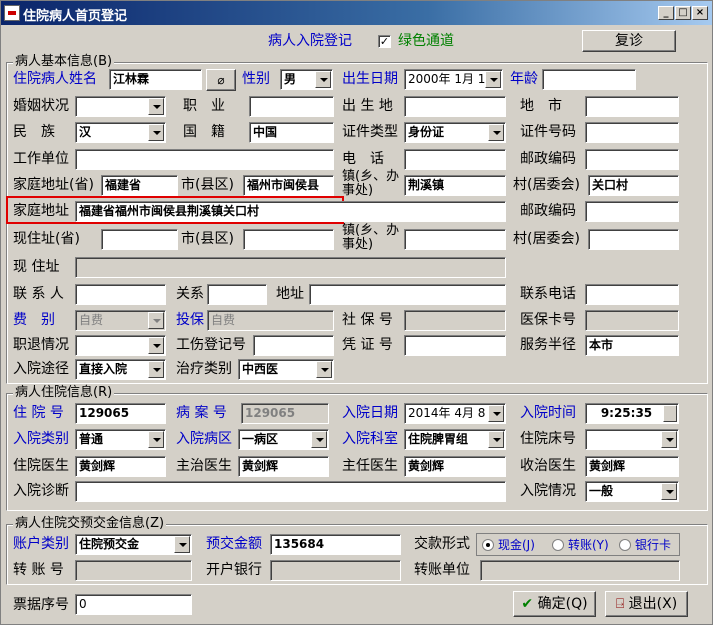 This screenshot has width=713, height=625. Describe the element at coordinates (133, 544) in the screenshot. I see `account-type-select: 住院预交金` at that location.